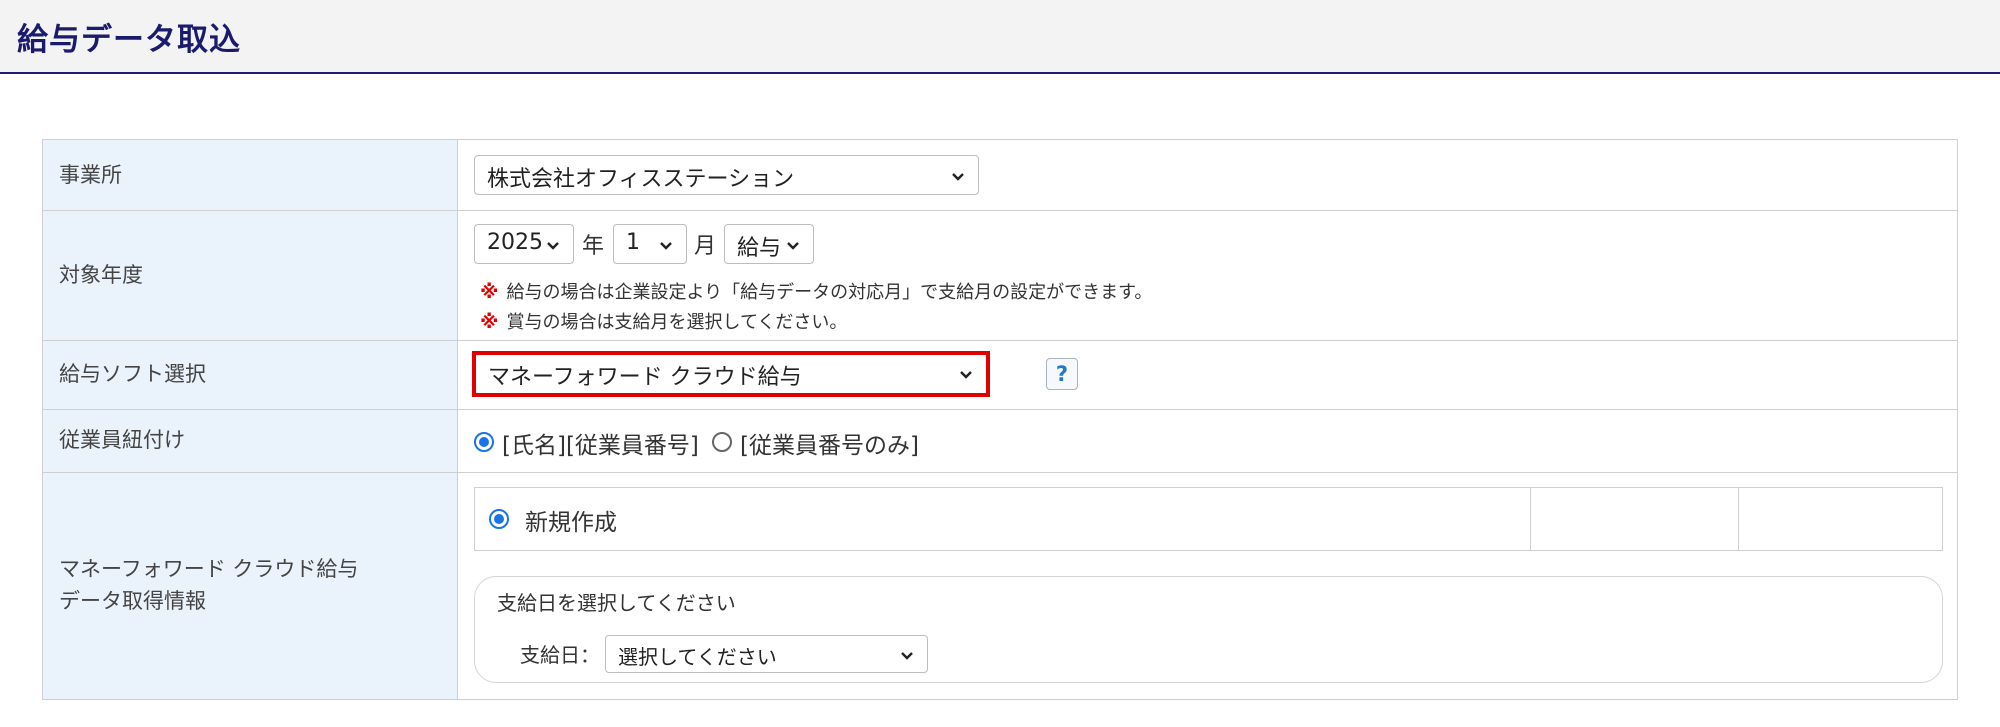 This screenshot has width=2000, height=727. Describe the element at coordinates (101, 275) in the screenshot. I see `label-target-period: 対象年度` at that location.